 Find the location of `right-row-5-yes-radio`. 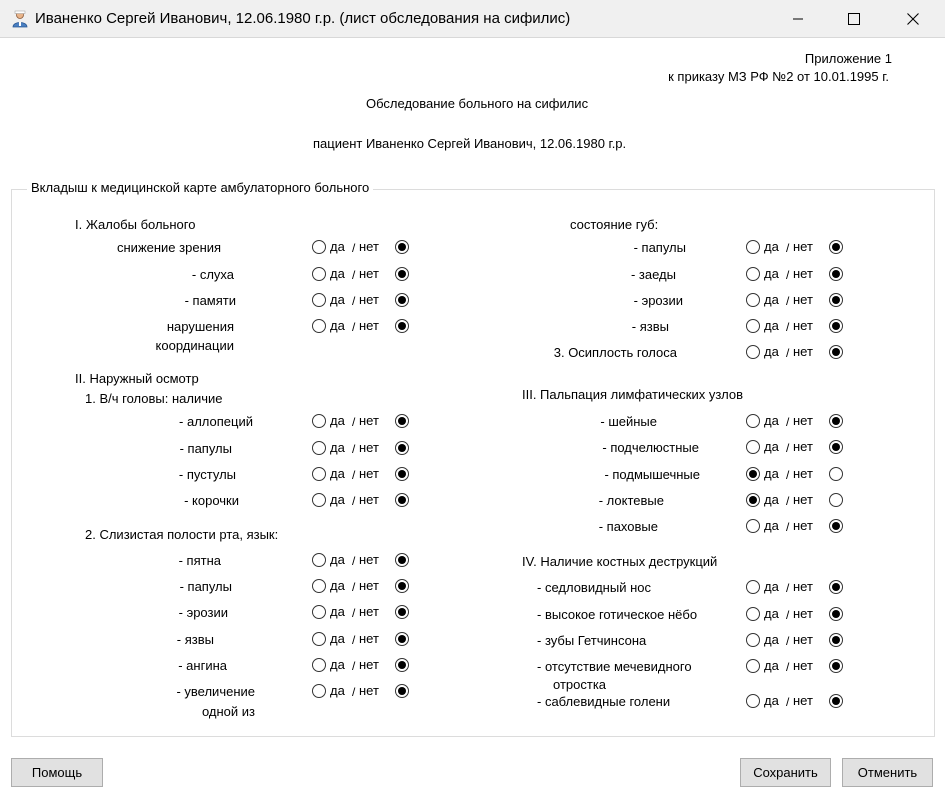

right-row-5-yes-radio is located at coordinates (753, 421).